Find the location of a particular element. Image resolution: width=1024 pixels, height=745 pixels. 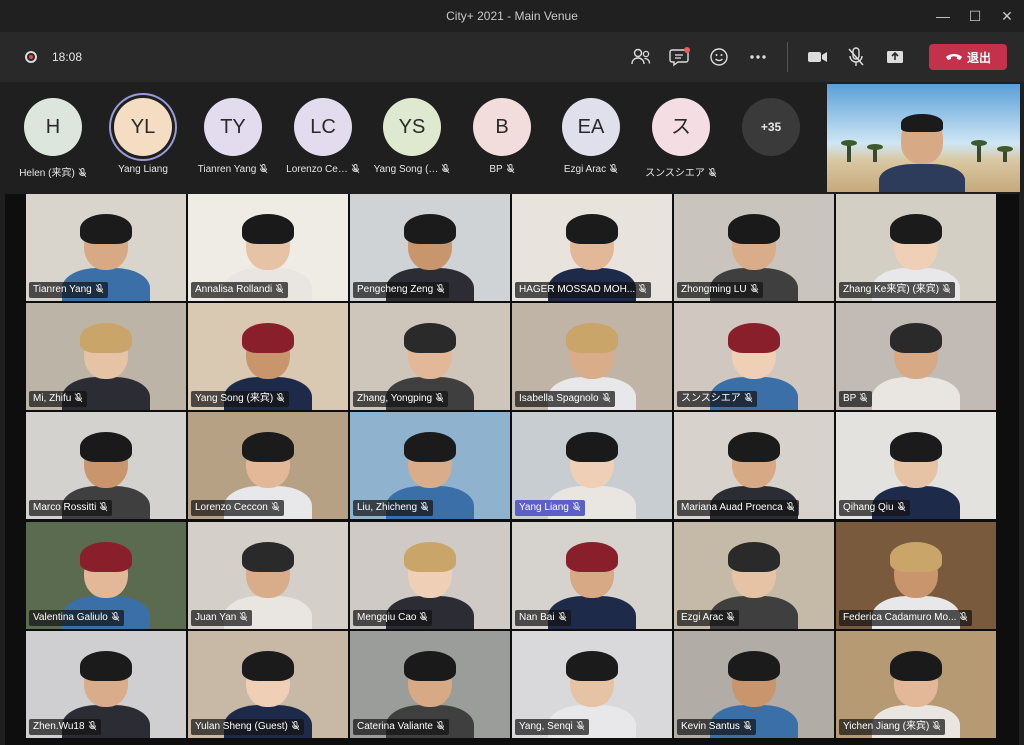

video-tile: Zhang Ke来宾) (来宾) is located at coordinates (916, 247).